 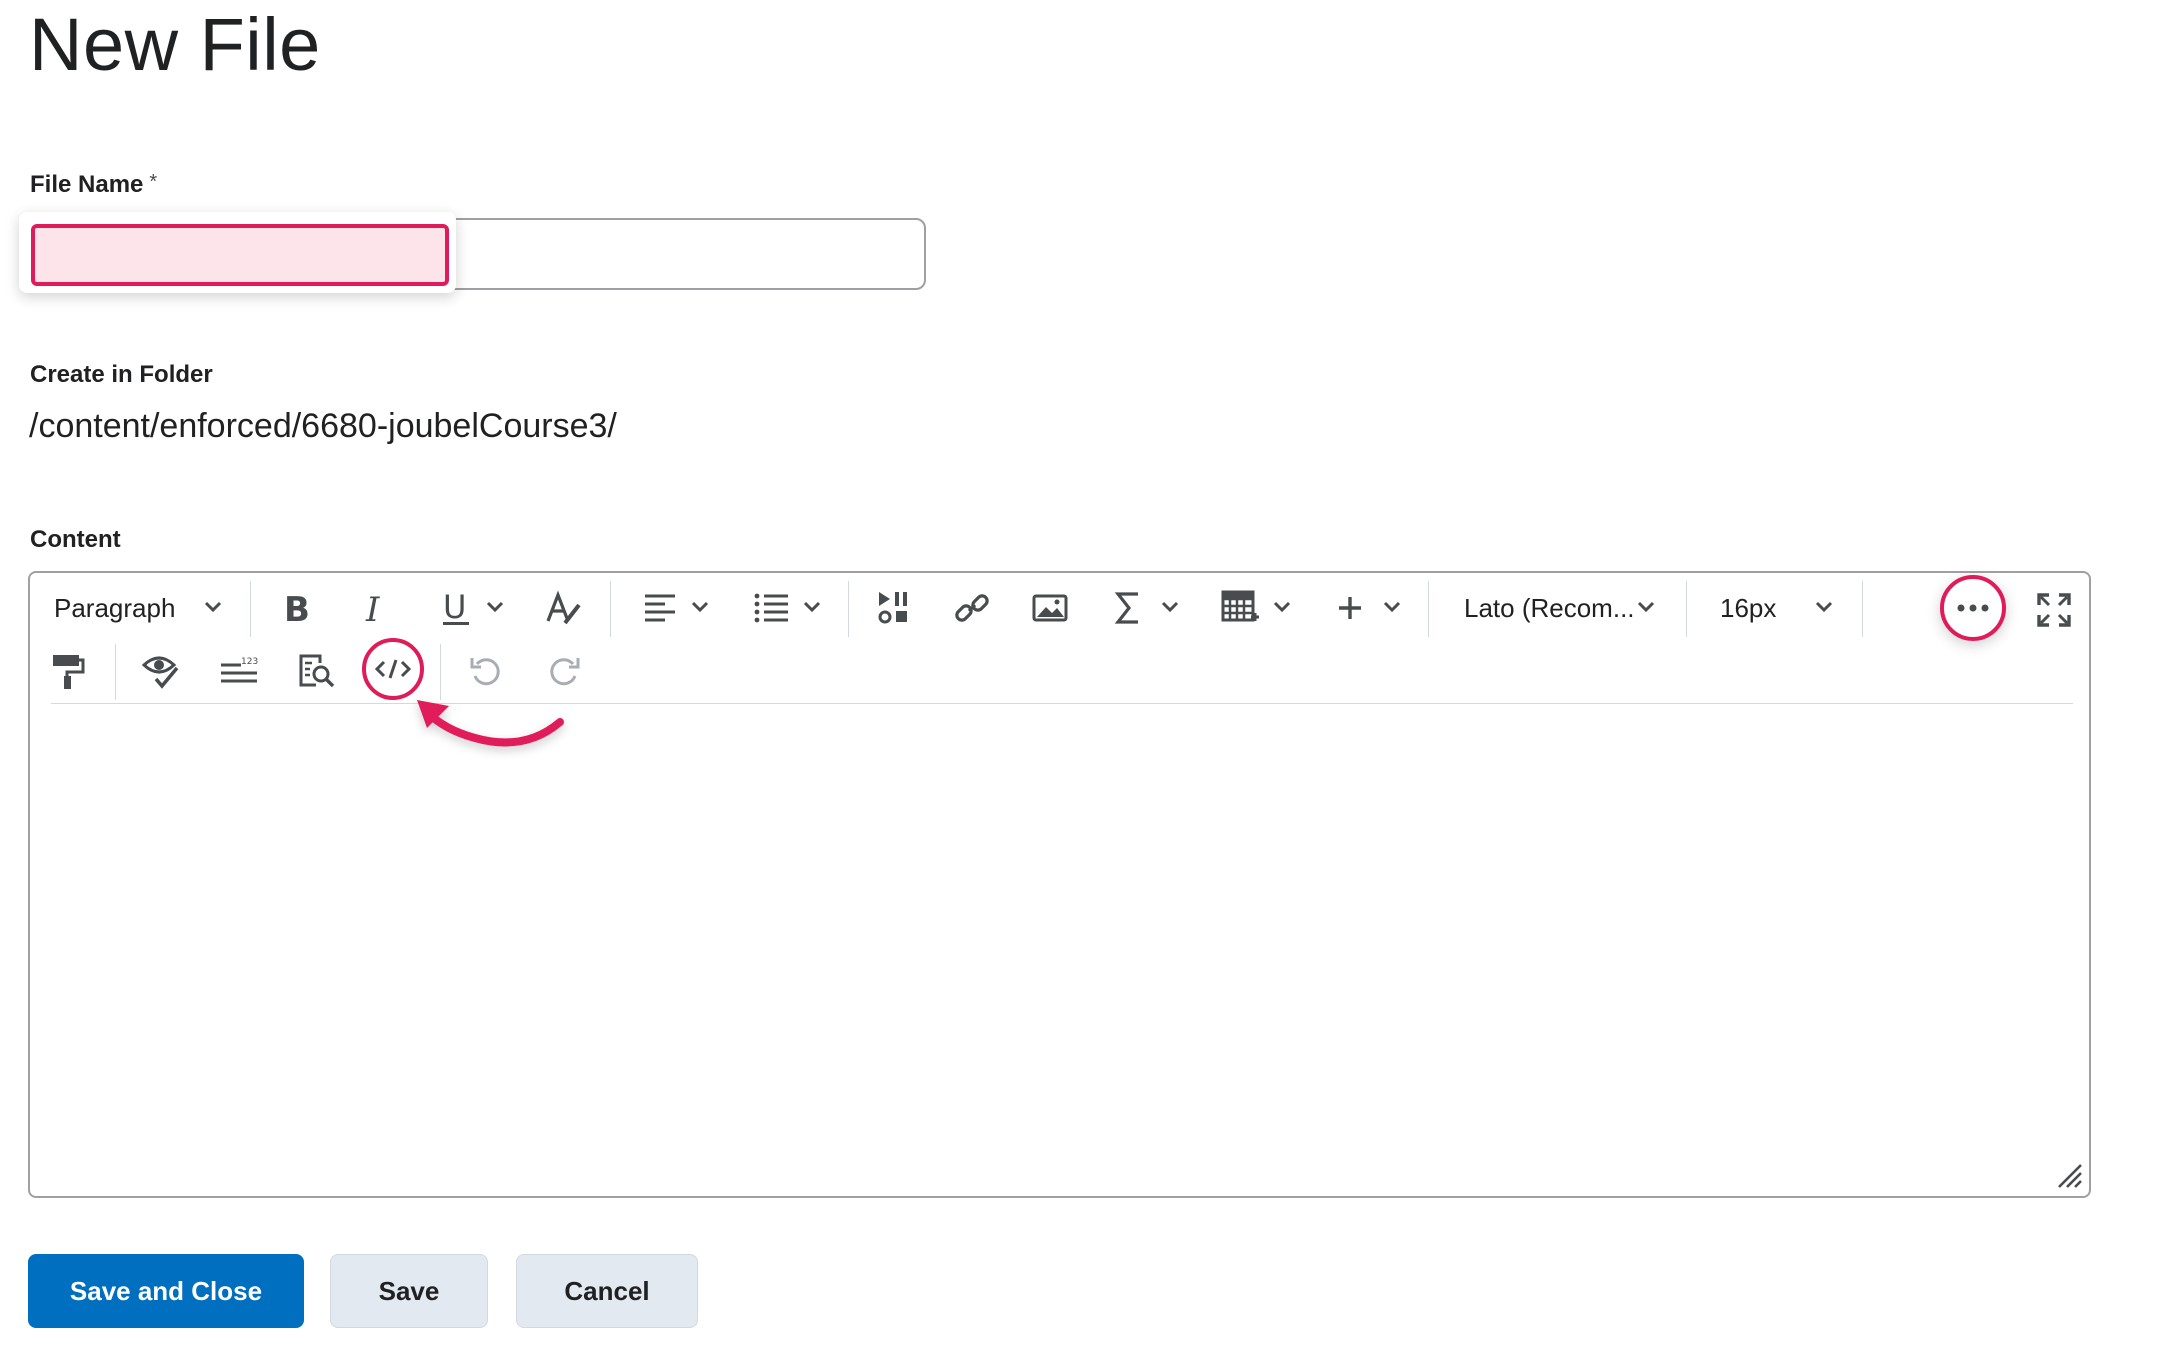 I want to click on save-button: Save, so click(x=409, y=1291).